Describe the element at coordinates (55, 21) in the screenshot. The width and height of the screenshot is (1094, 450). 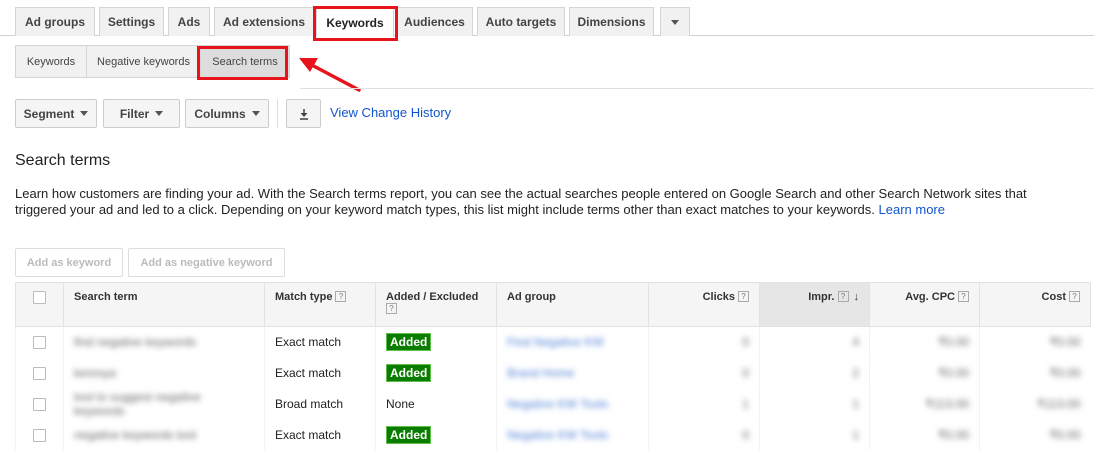
I see `tab-ad-groups: Ad groups` at that location.